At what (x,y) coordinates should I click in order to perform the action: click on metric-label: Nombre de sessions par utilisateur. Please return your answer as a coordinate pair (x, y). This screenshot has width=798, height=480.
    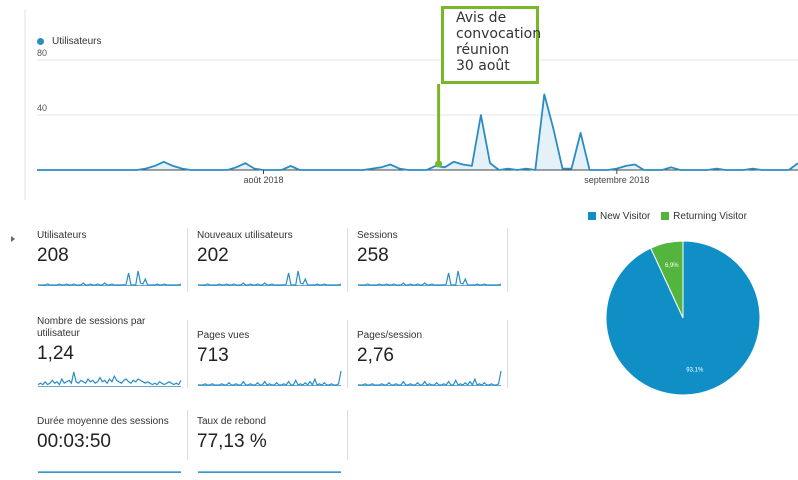
    Looking at the image, I should click on (91, 327).